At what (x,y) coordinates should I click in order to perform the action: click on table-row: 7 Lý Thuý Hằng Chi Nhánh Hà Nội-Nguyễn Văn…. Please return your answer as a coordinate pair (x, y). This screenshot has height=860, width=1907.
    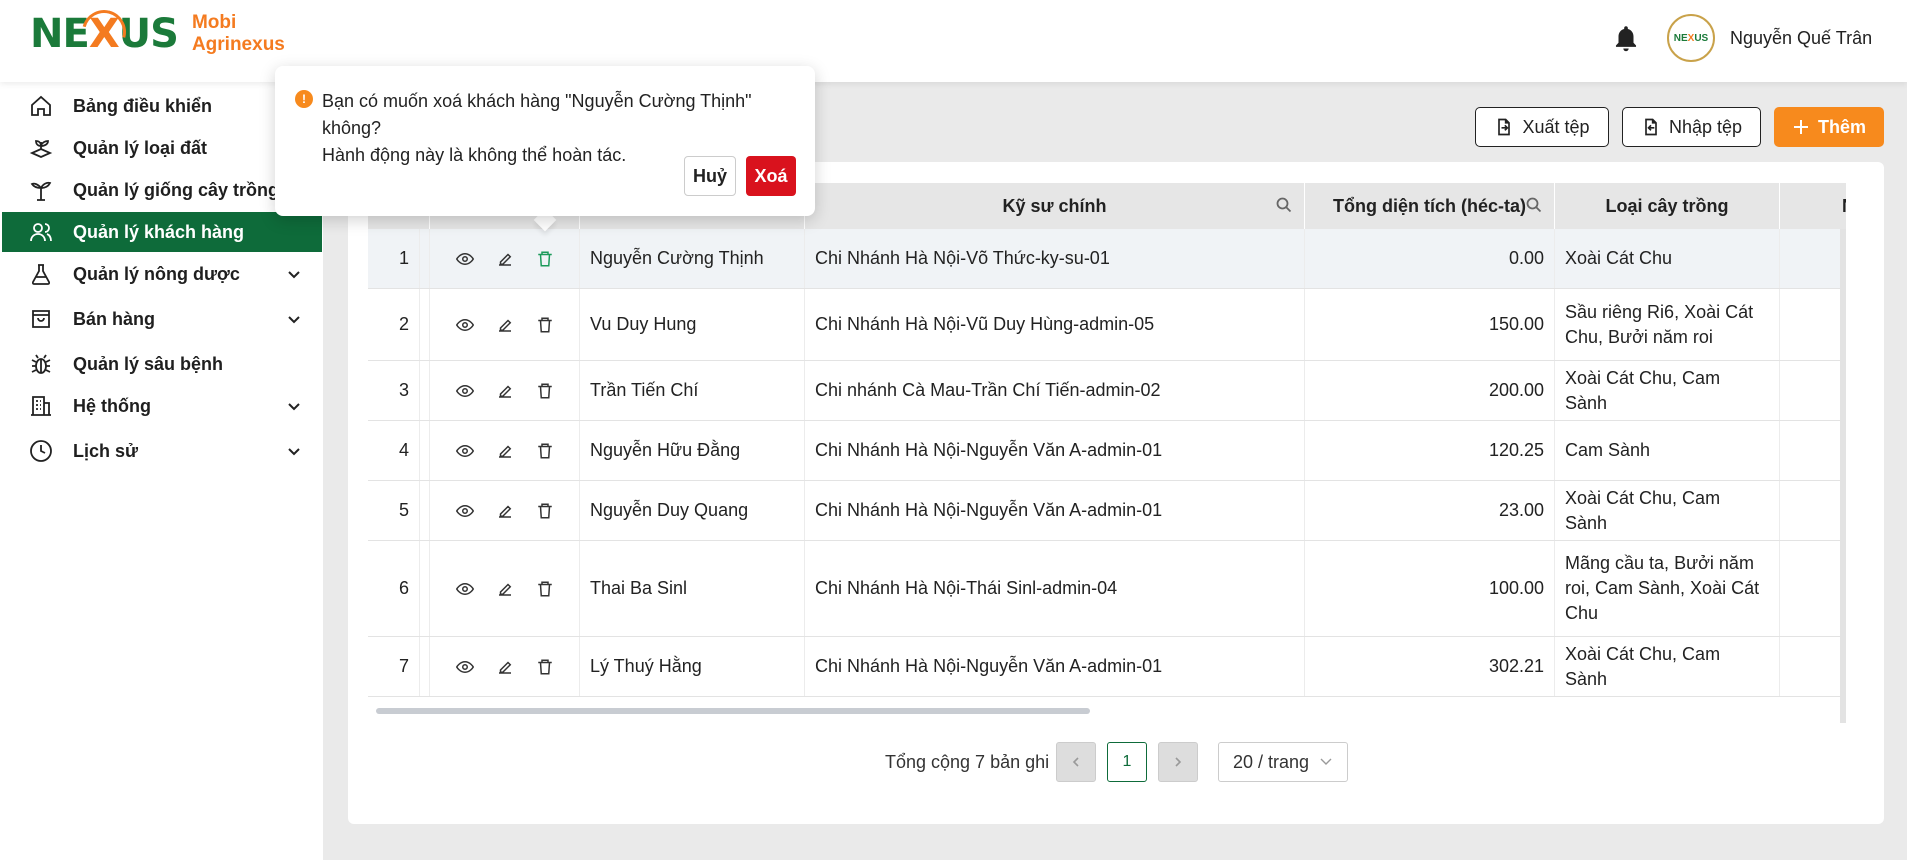
    Looking at the image, I should click on (1107, 667).